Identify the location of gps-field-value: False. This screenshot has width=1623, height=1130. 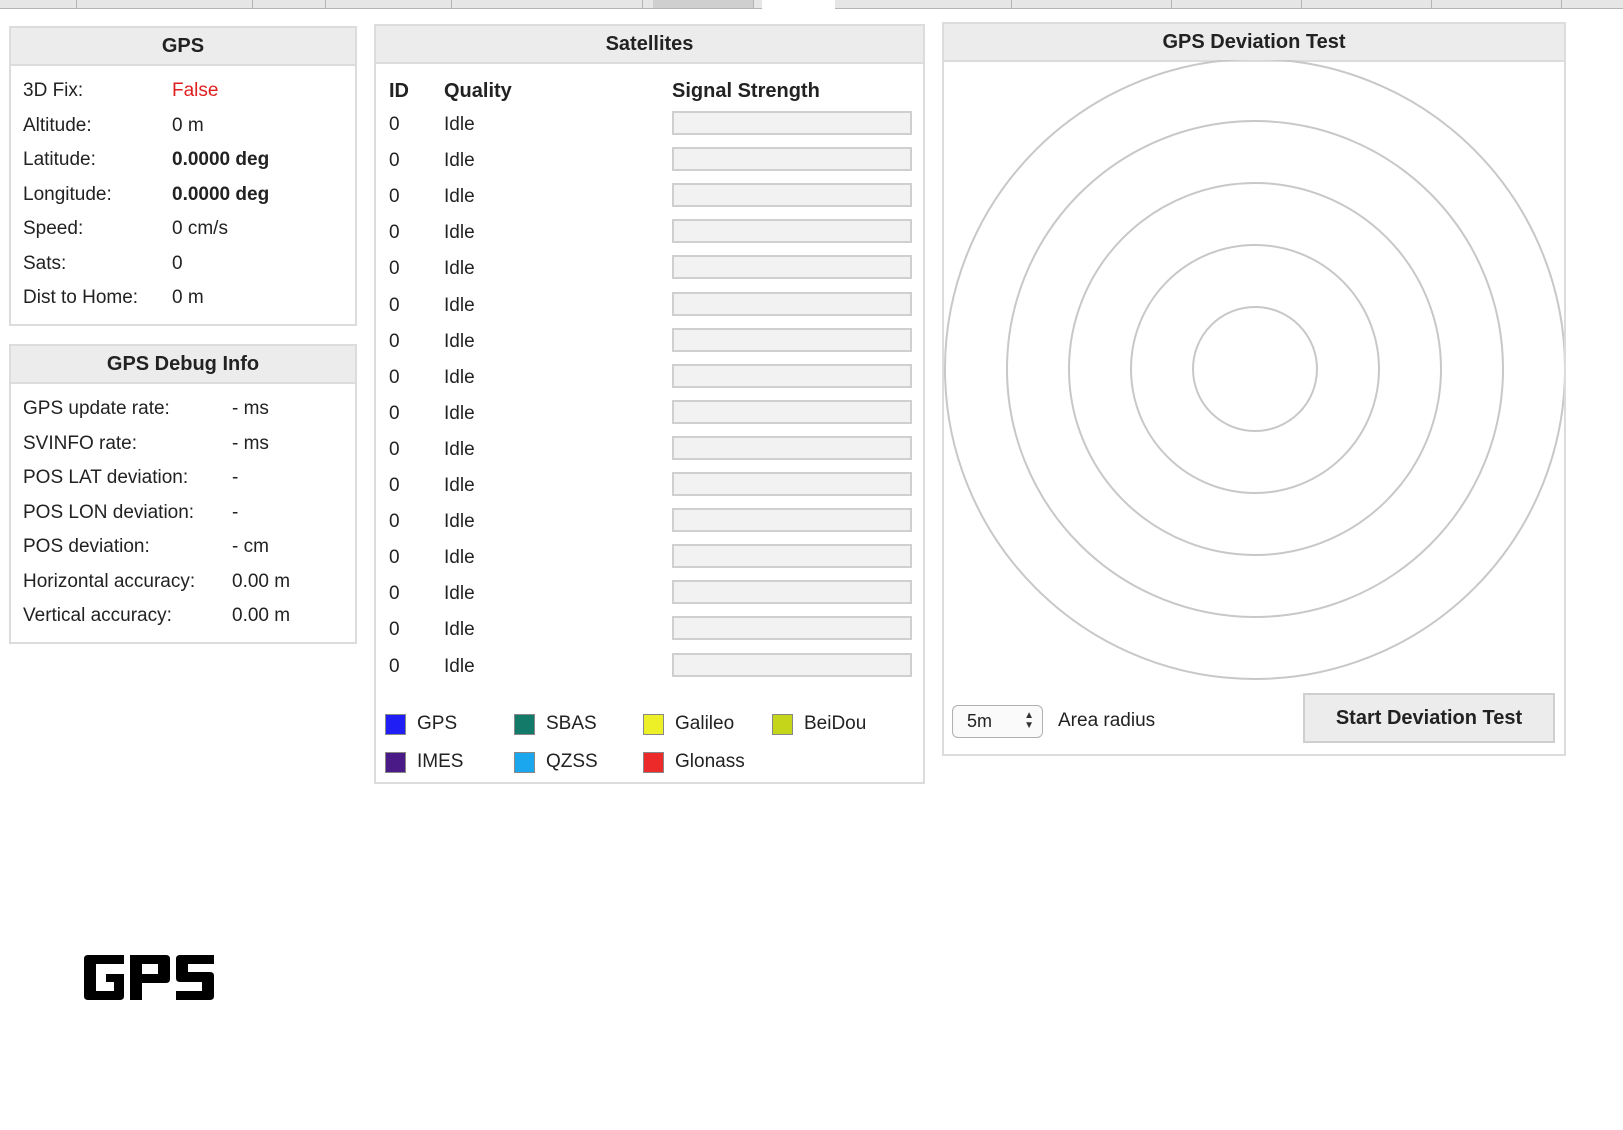
(195, 90).